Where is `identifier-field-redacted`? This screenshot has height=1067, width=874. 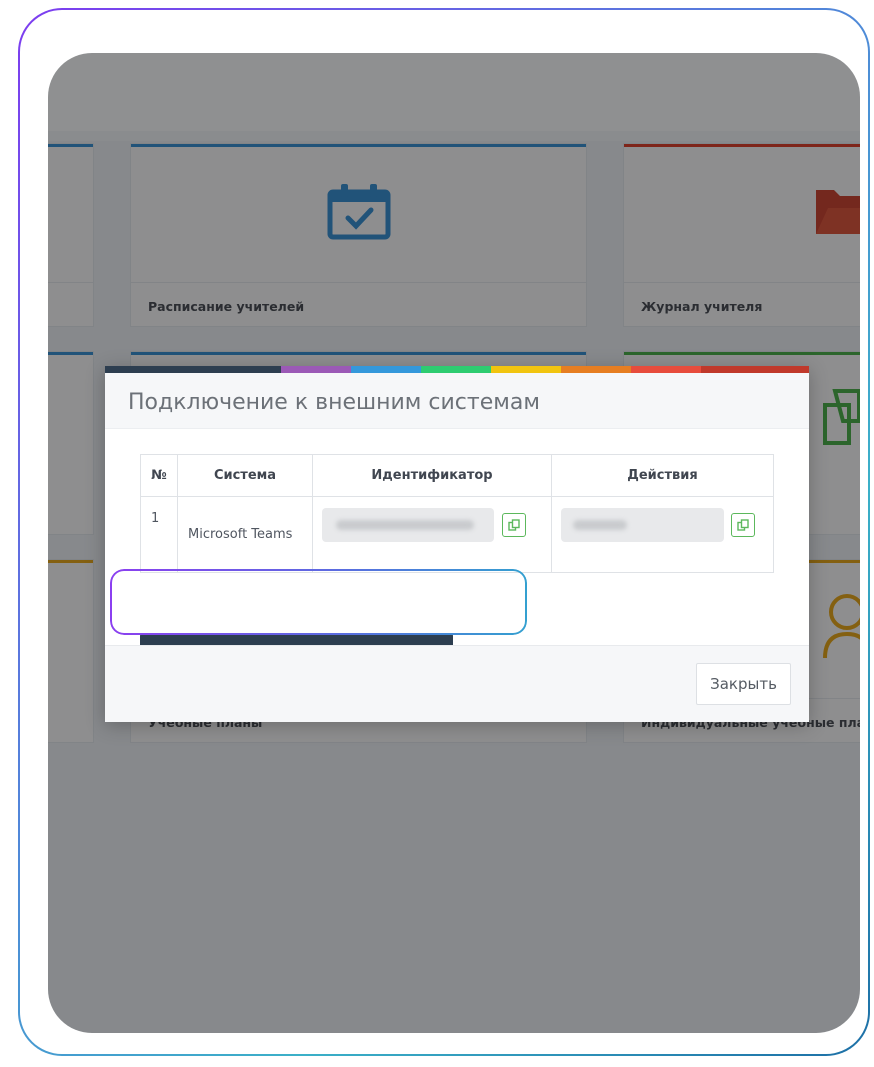 identifier-field-redacted is located at coordinates (408, 525).